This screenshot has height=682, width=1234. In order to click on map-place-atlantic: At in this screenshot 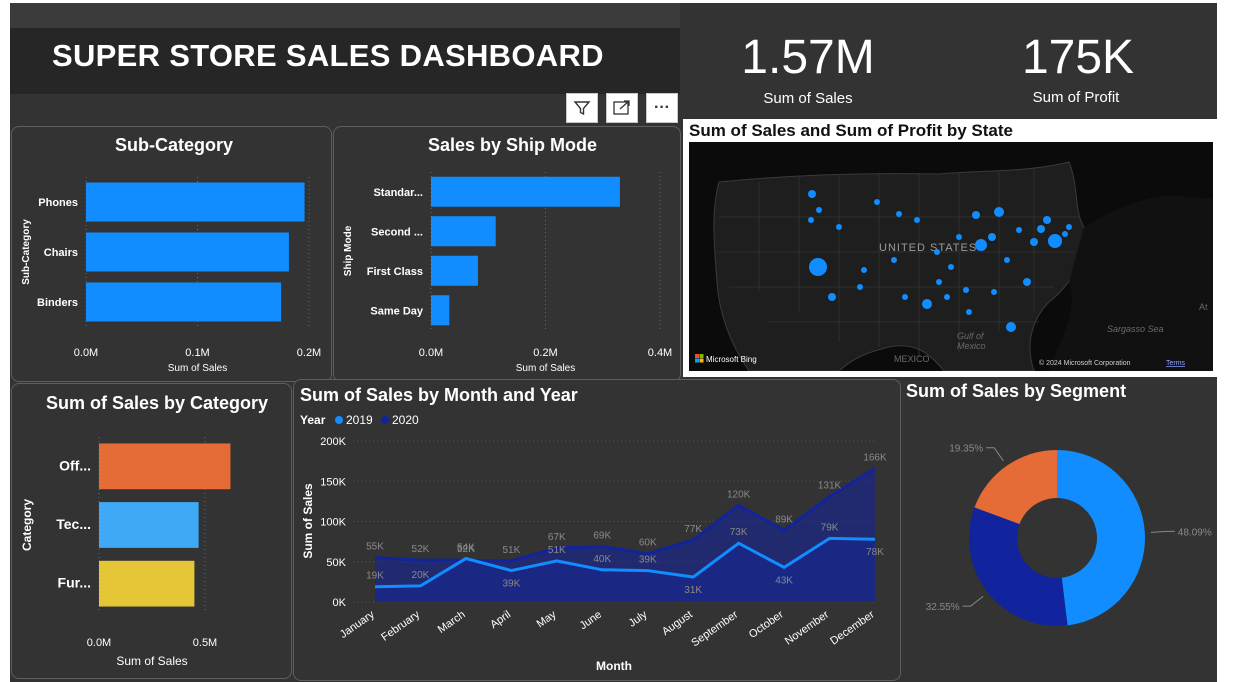, I will do `click(1203, 307)`.